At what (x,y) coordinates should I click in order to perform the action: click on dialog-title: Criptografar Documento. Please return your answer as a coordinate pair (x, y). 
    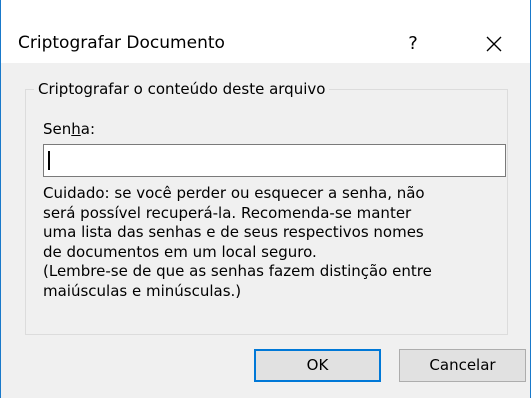
    Looking at the image, I should click on (121, 43).